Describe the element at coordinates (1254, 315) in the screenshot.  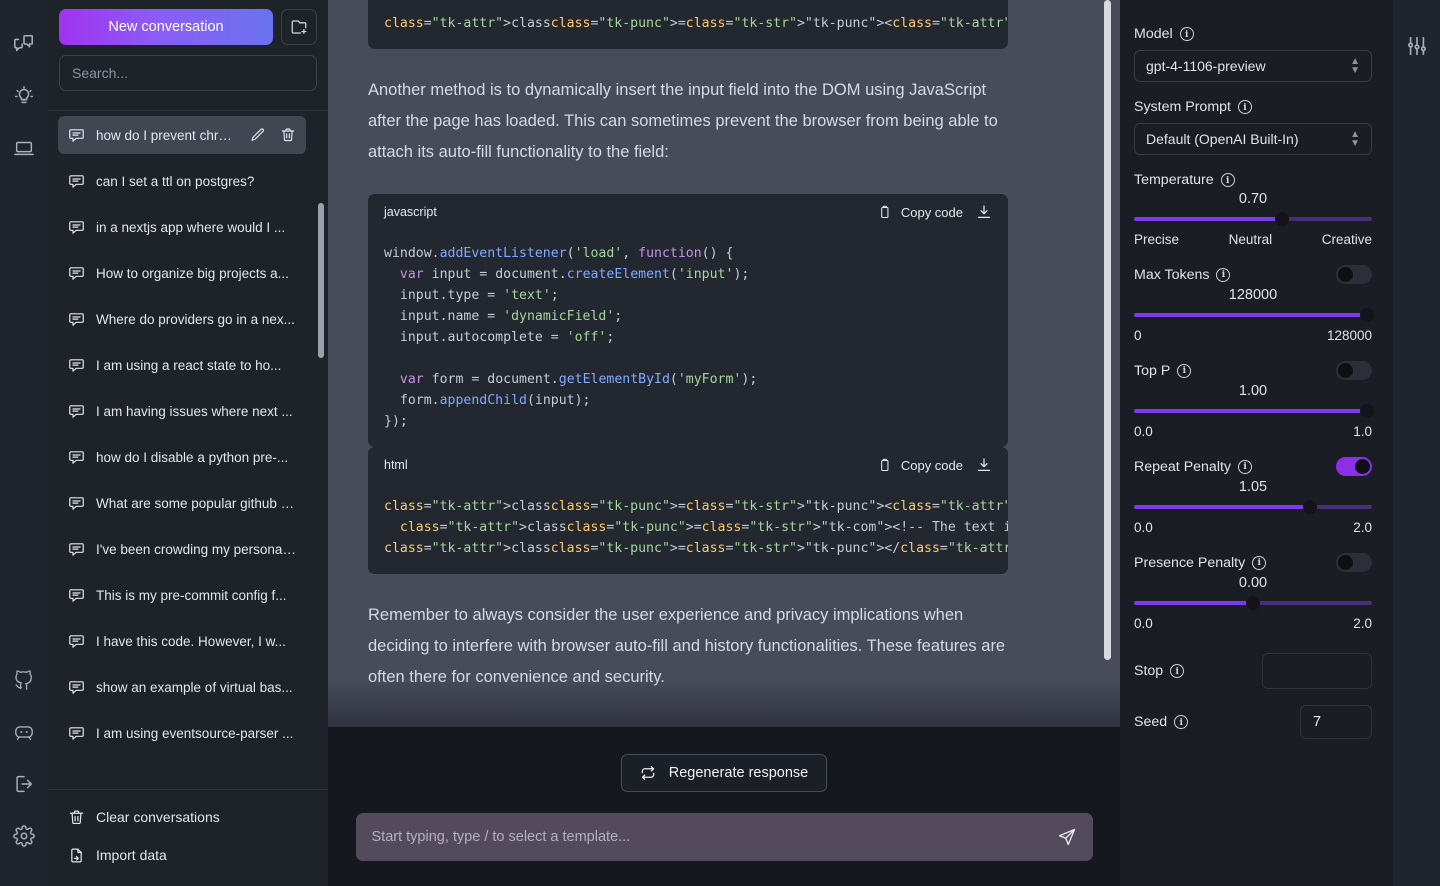
I see `max-tokens-slider` at that location.